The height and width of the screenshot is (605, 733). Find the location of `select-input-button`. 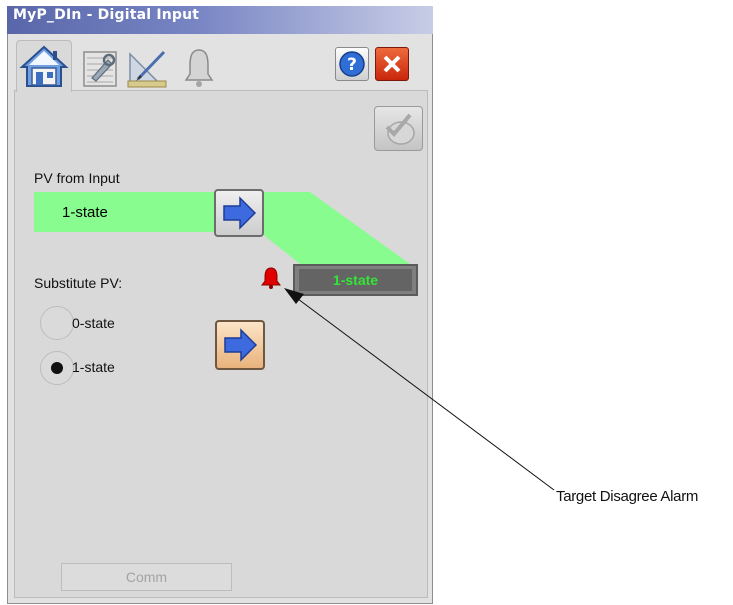

select-input-button is located at coordinates (239, 213).